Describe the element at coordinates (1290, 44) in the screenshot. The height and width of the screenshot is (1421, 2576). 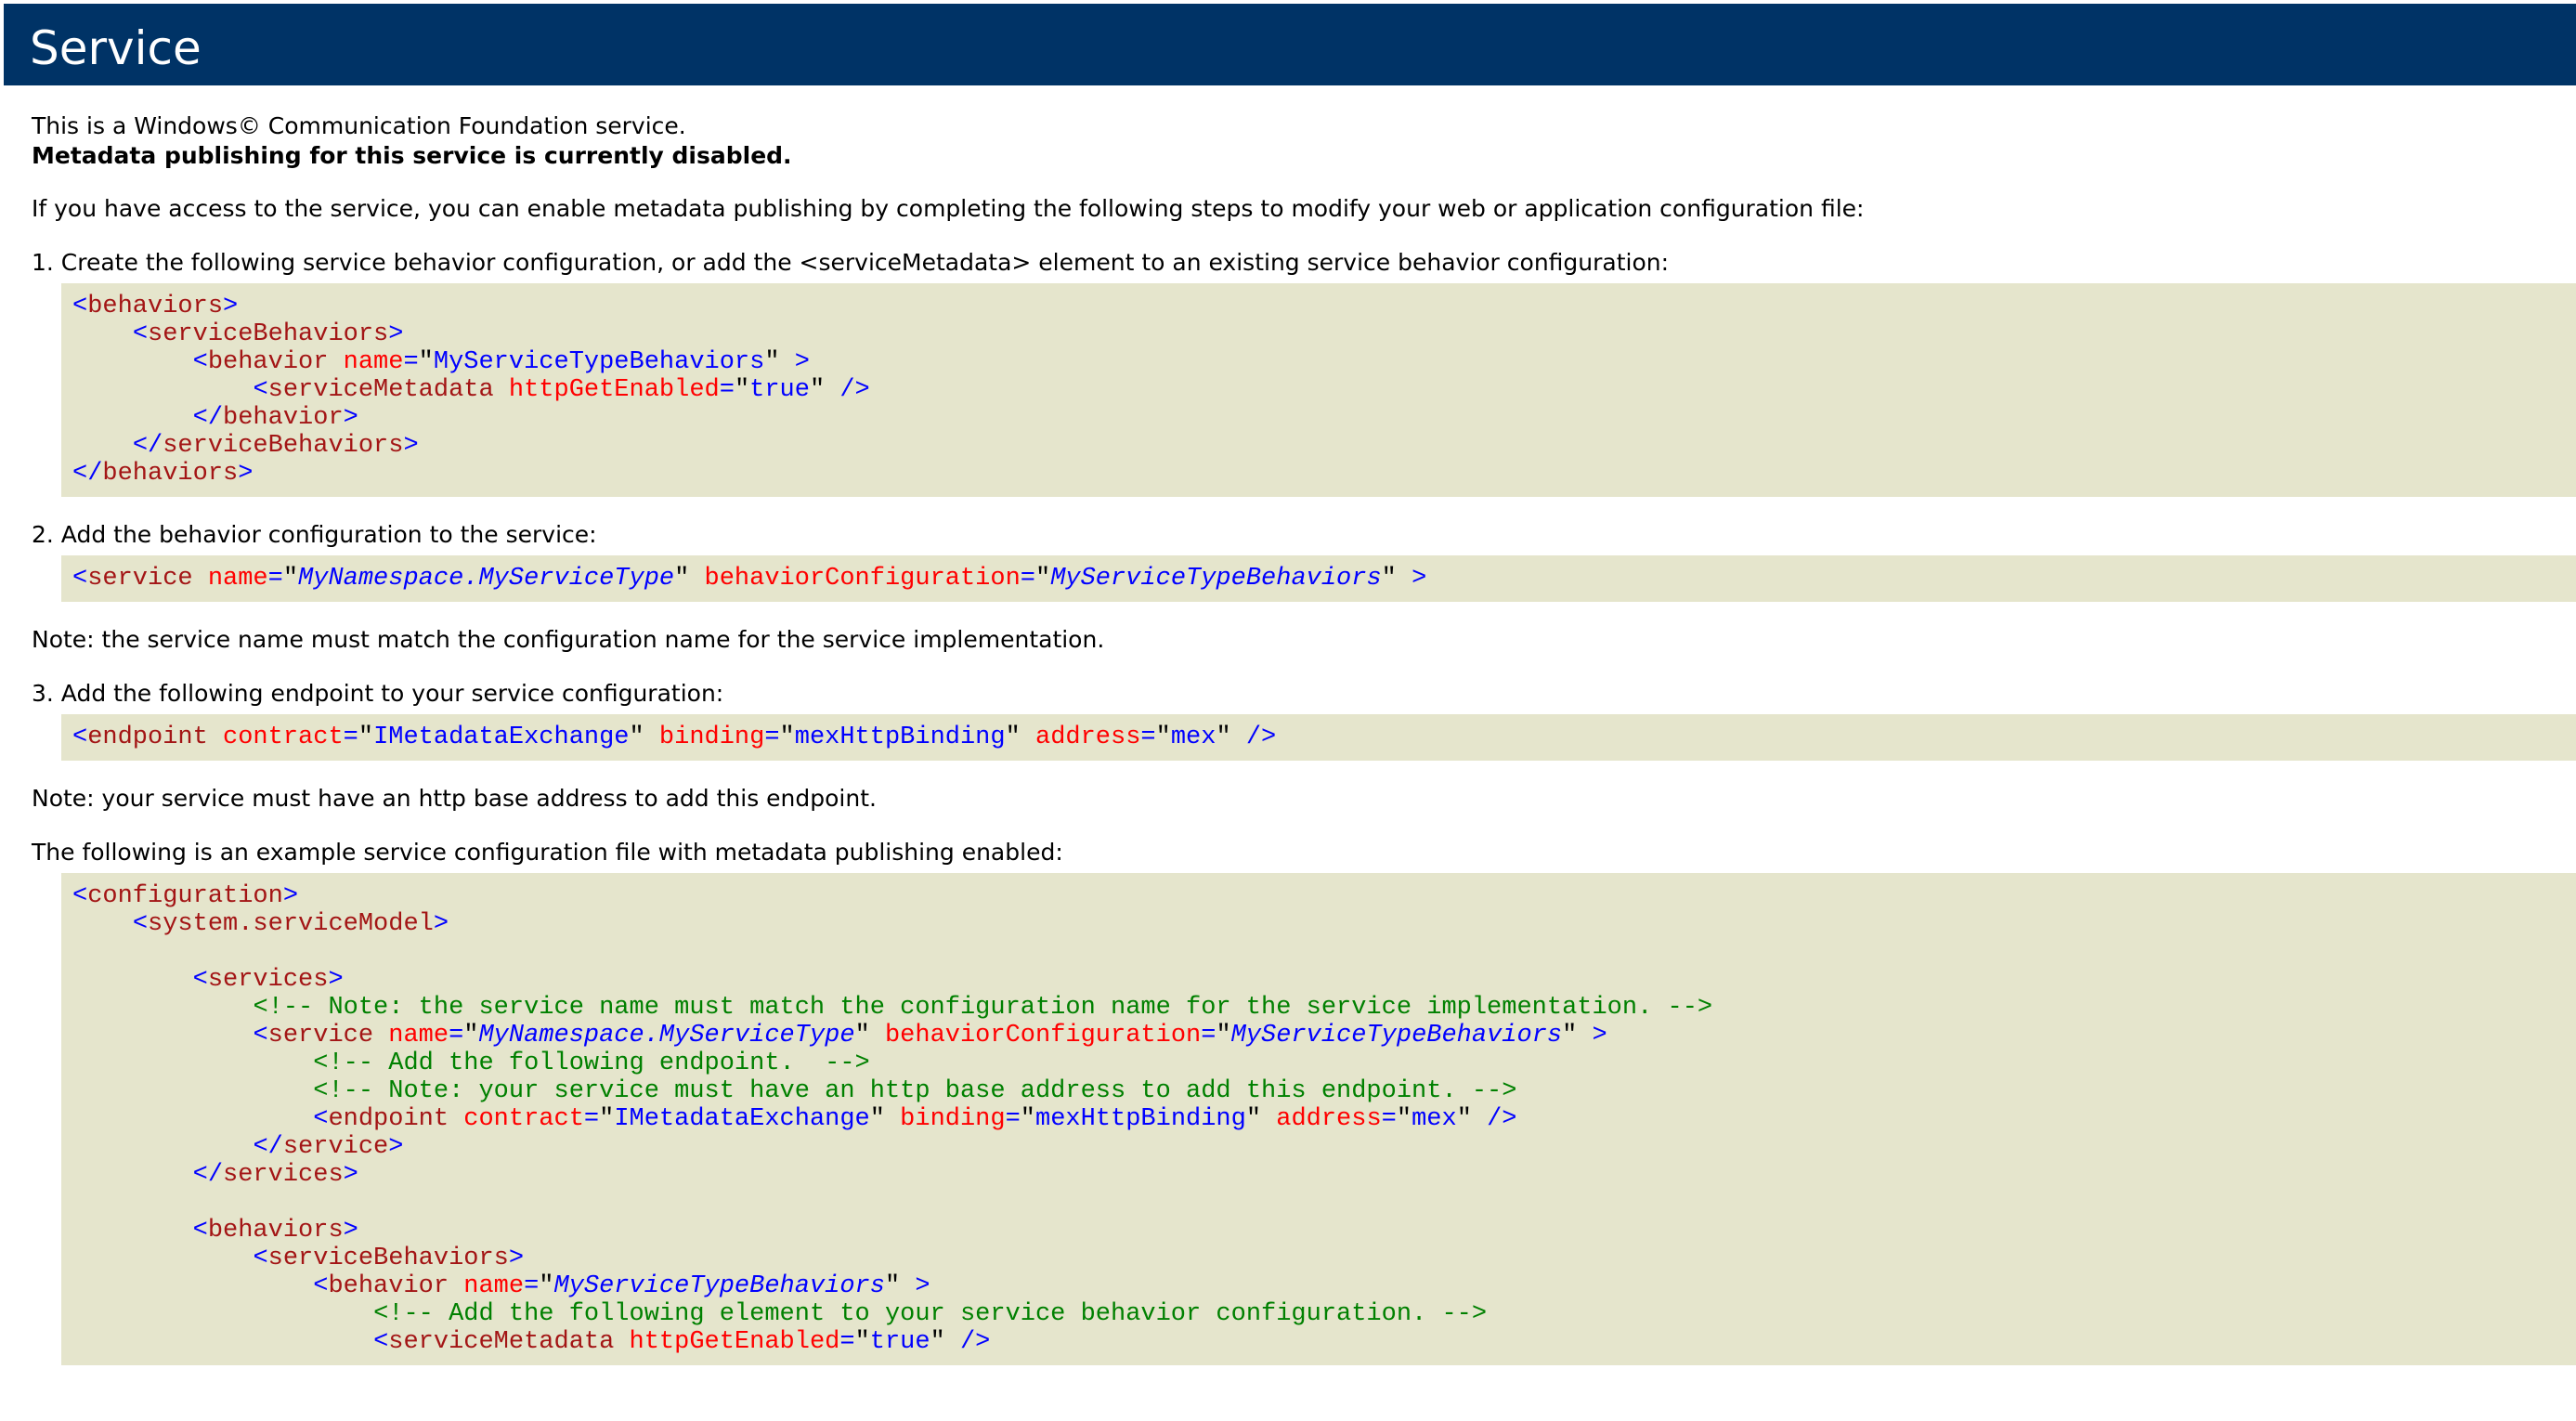
I see `page-header: Service` at that location.